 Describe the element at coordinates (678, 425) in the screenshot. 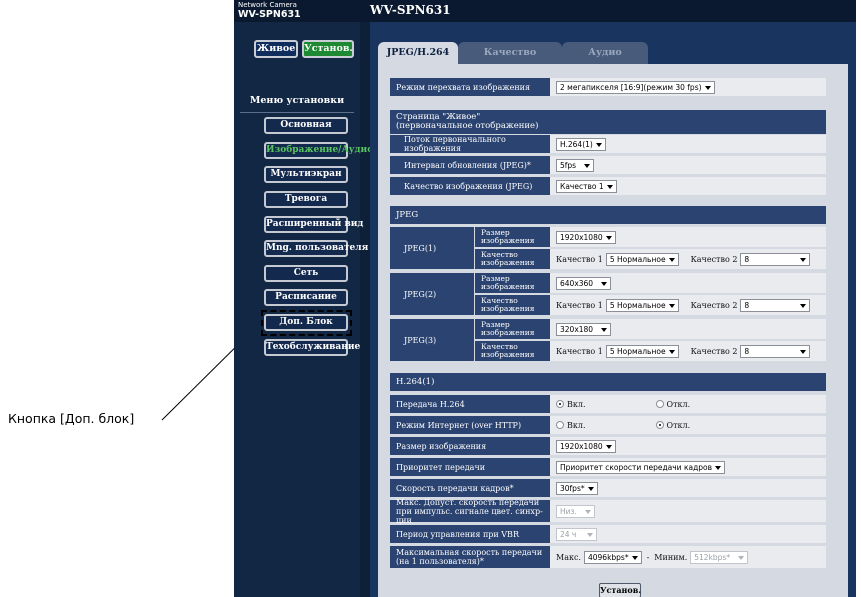

I see `internet-mode-off-label: Откл.` at that location.